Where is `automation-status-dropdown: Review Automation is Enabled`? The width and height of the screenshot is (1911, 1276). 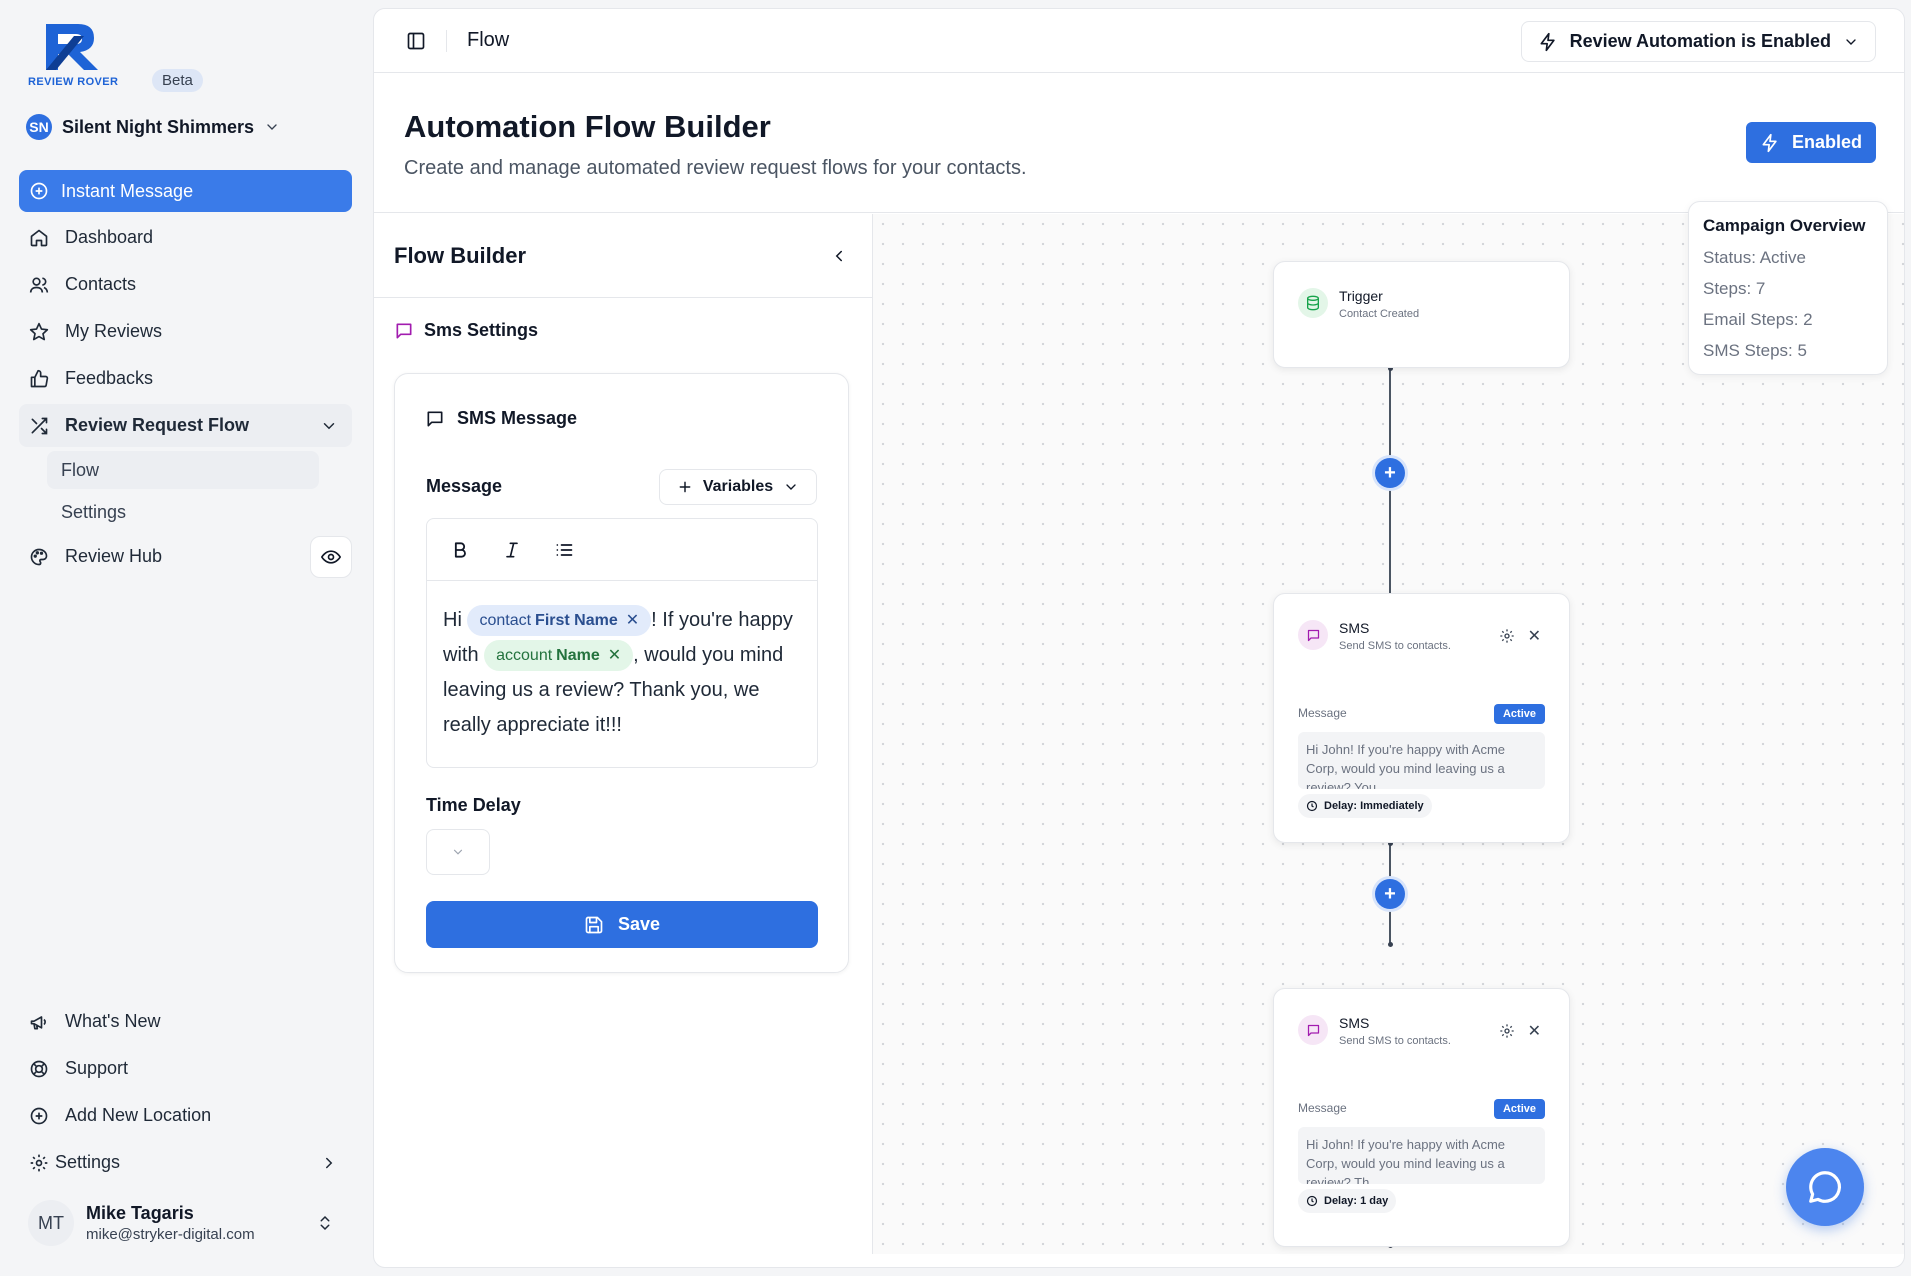
automation-status-dropdown: Review Automation is Enabled is located at coordinates (1698, 41).